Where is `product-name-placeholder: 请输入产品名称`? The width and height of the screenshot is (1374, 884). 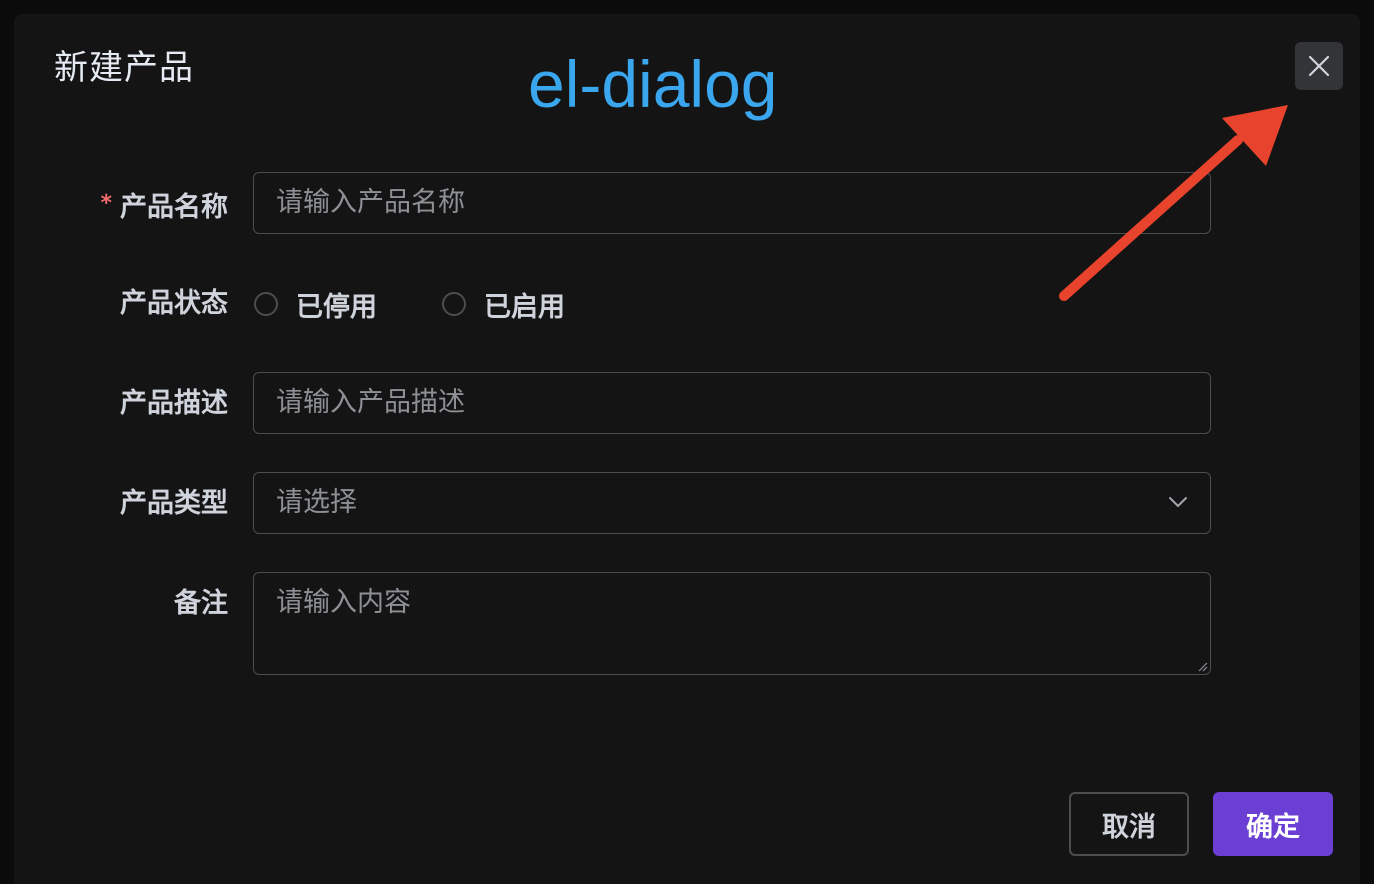 product-name-placeholder: 请输入产品名称 is located at coordinates (370, 202).